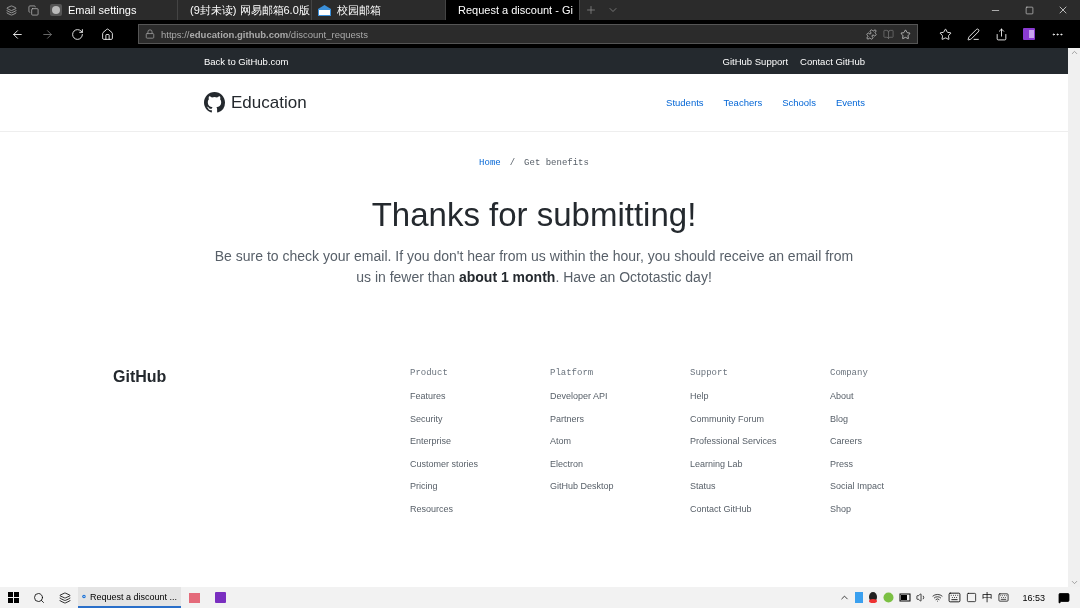 The height and width of the screenshot is (608, 1080). Describe the element at coordinates (480, 442) in the screenshot. I see `footer-link: Enterprise` at that location.